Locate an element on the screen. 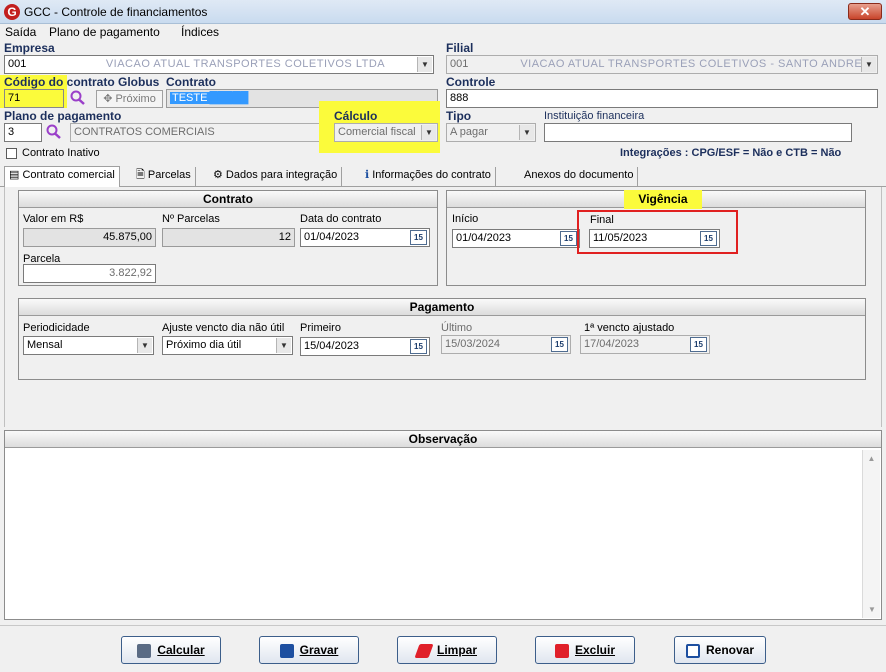 The width and height of the screenshot is (886, 672). valor-field: 45.875,00 is located at coordinates (89, 237).